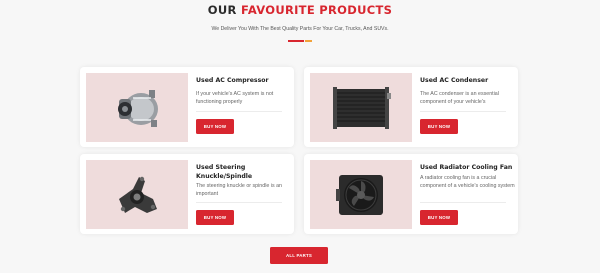 The width and height of the screenshot is (600, 273). I want to click on section-title: OUR FAVOURITE PRODUCTS, so click(300, 10).